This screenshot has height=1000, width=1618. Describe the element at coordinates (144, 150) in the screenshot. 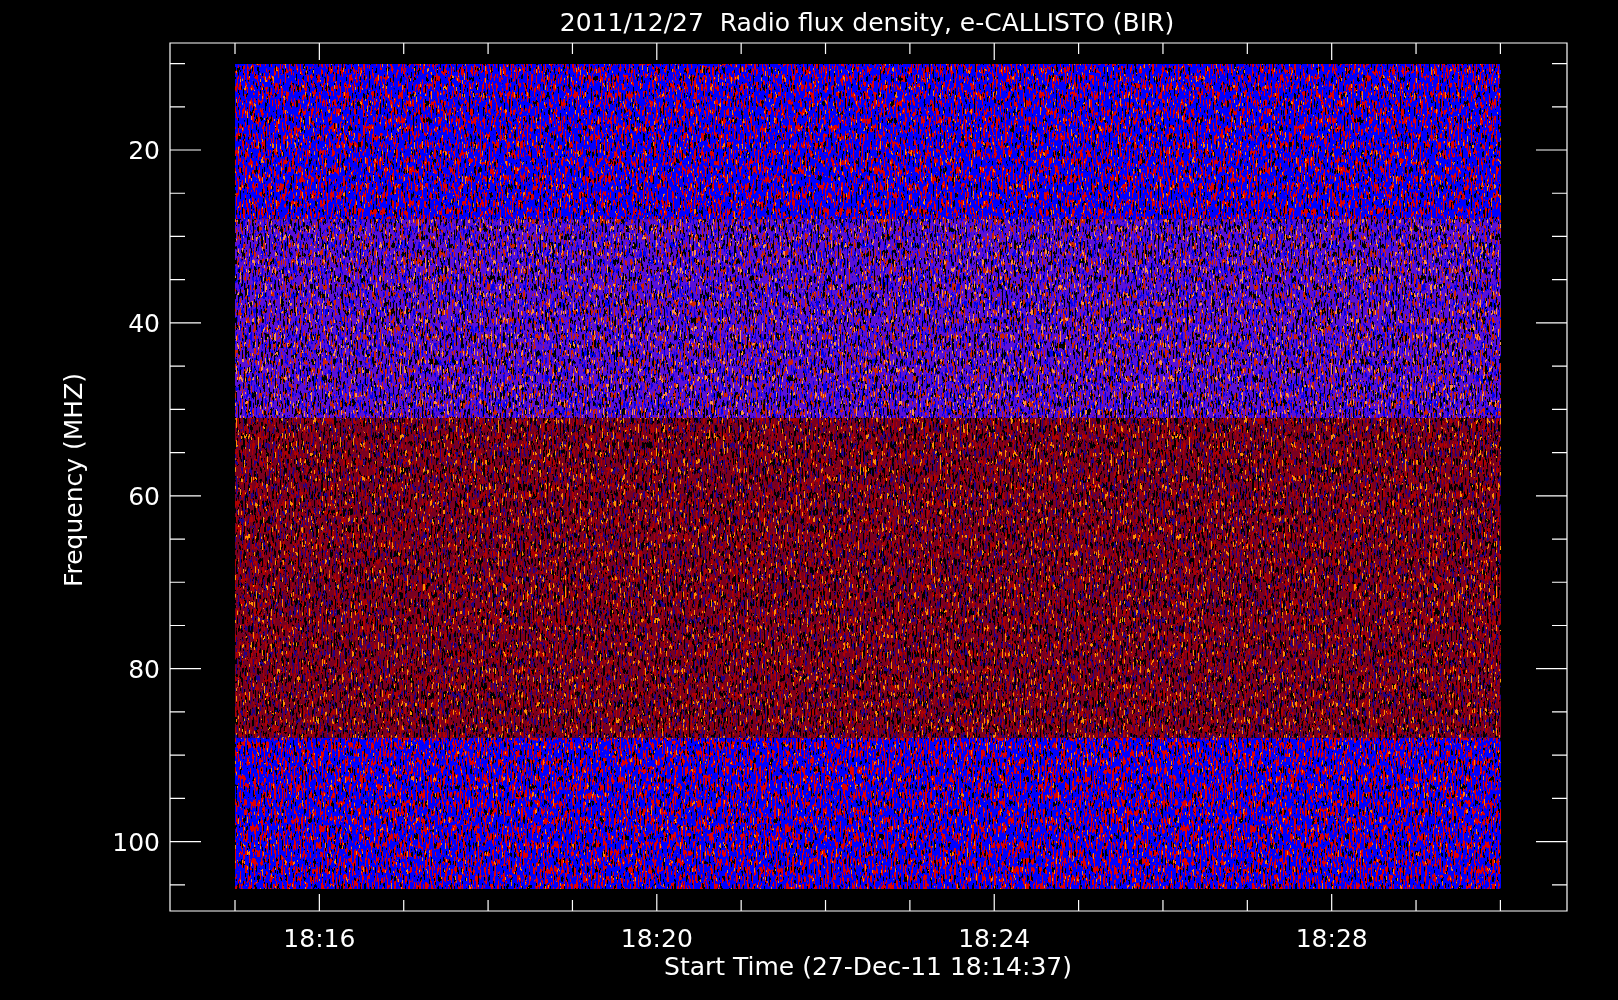

I see `y-tick-label: 20` at that location.